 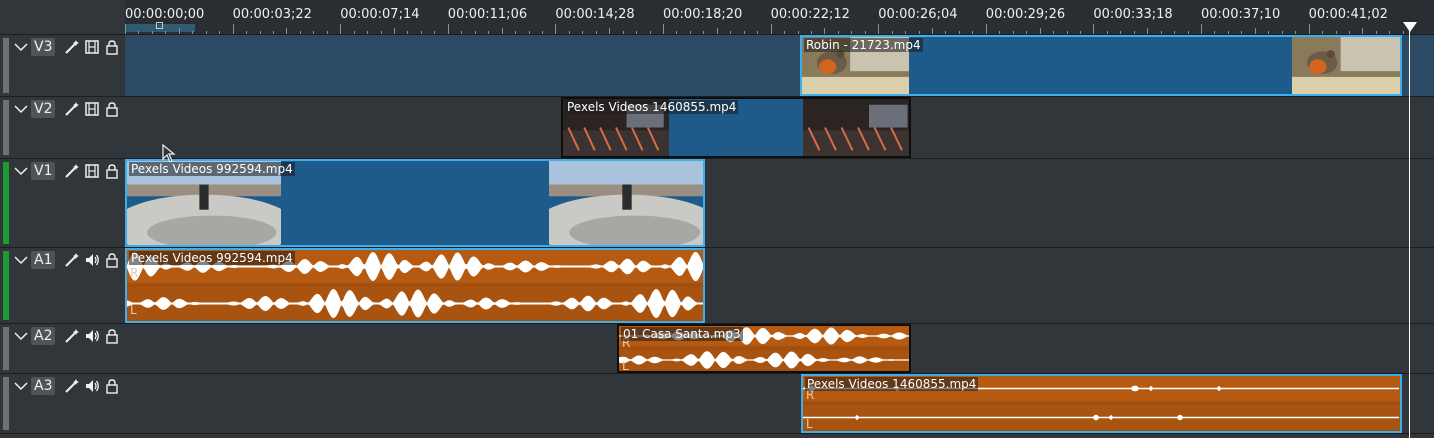 I want to click on mouse-cursor, so click(x=169, y=153).